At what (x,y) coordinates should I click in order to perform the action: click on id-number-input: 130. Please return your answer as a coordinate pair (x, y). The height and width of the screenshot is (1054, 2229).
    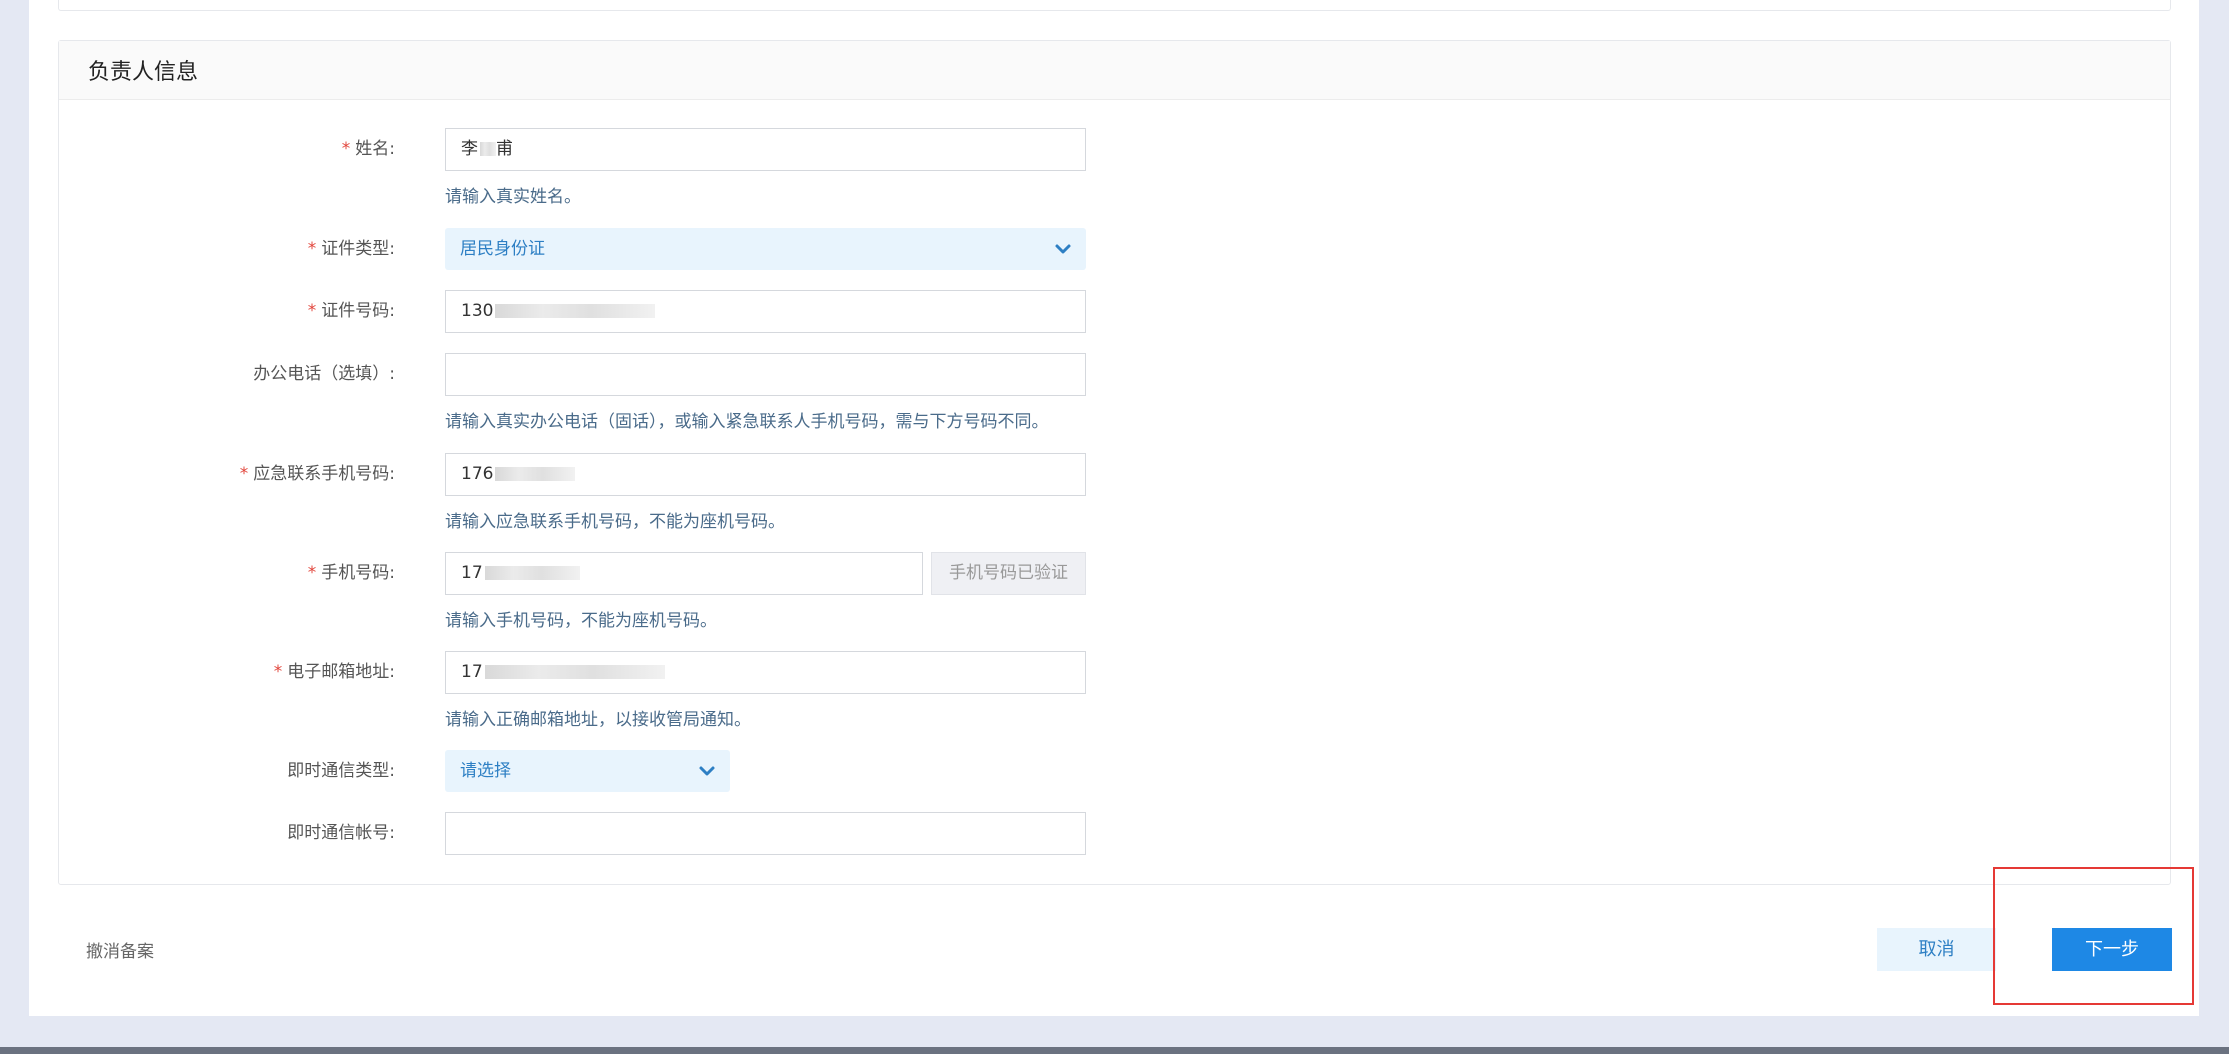
    Looking at the image, I should click on (765, 311).